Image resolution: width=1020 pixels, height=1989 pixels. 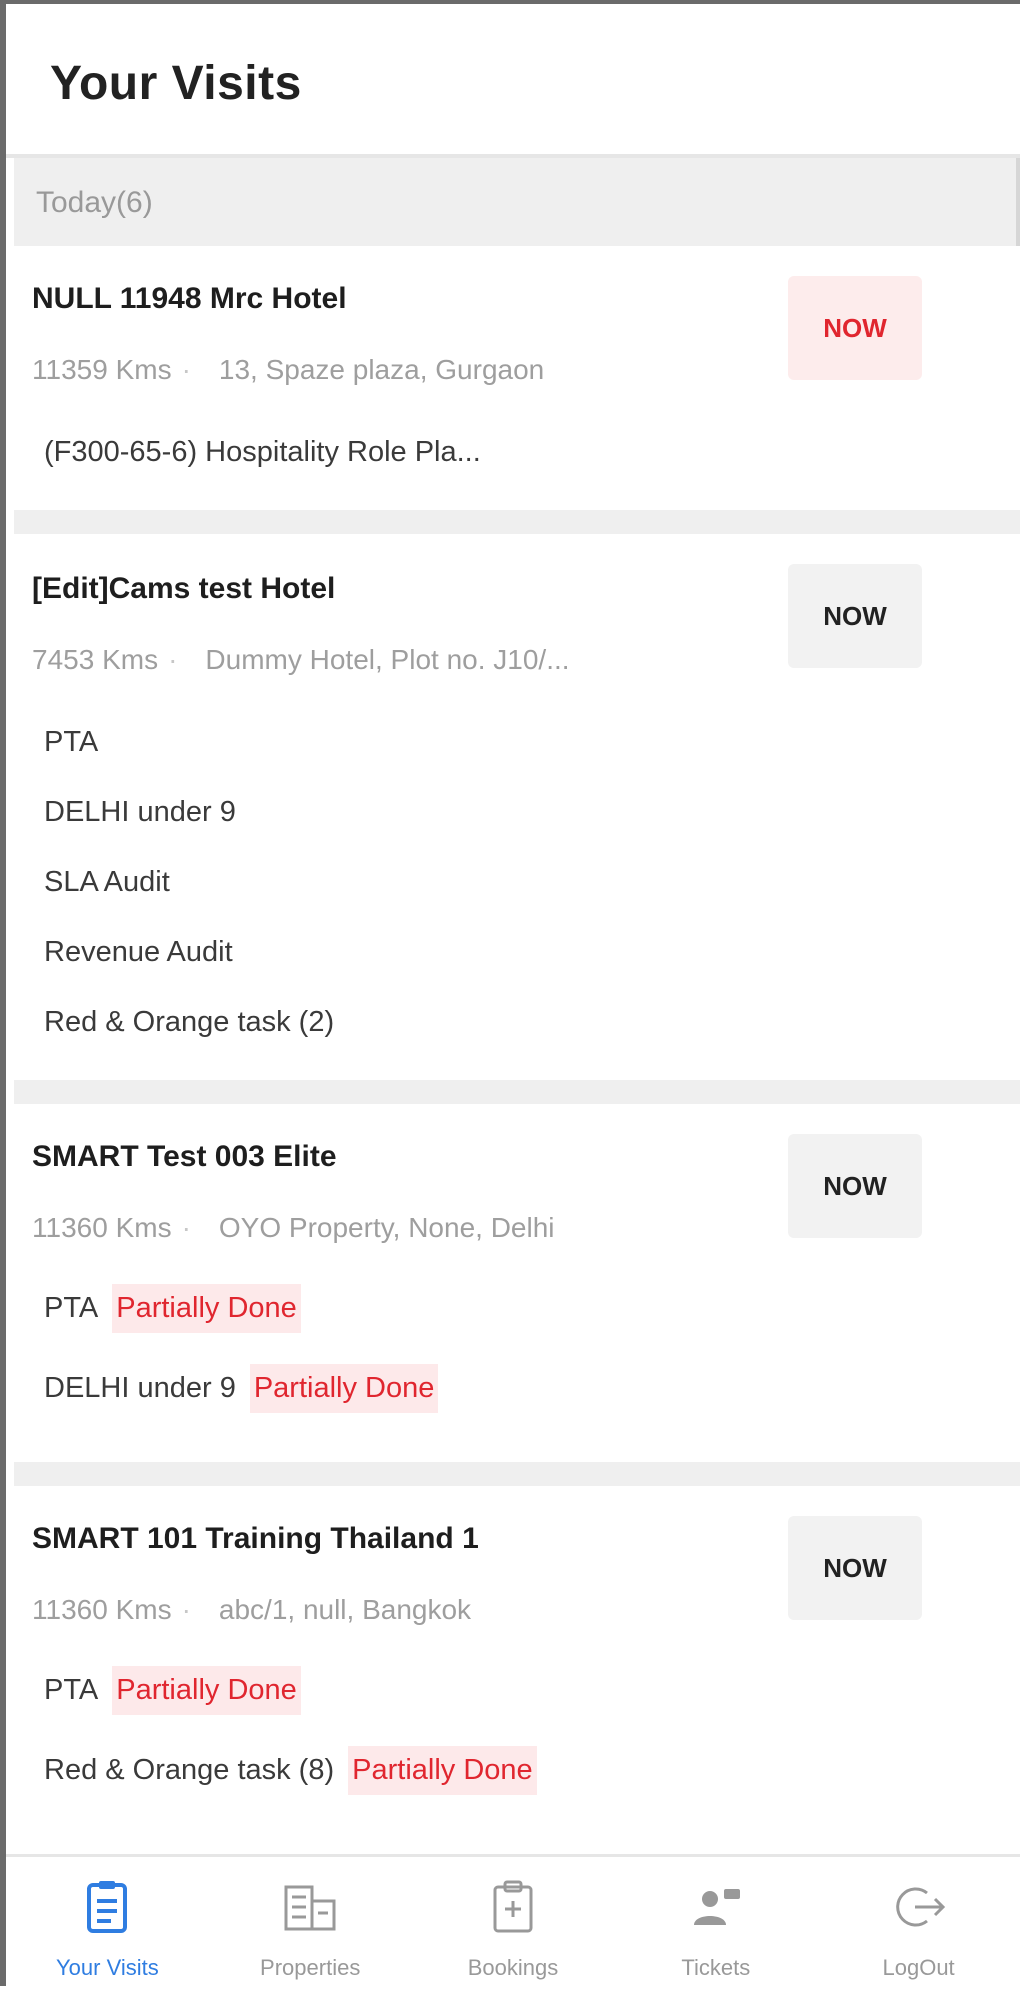 What do you see at coordinates (255, 1538) in the screenshot?
I see `visit-title: SMART 101 Training Thailand 1` at bounding box center [255, 1538].